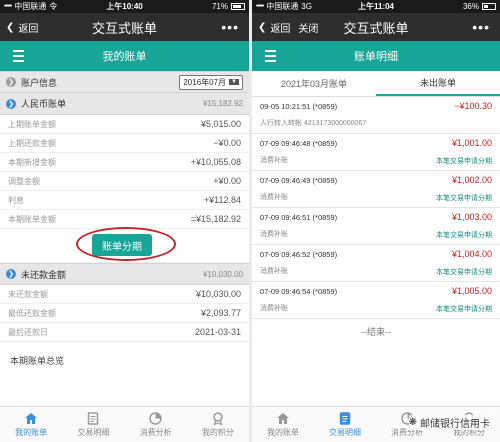 The height and width of the screenshot is (442, 500). Describe the element at coordinates (11, 82) in the screenshot. I see `chevron-right-icon: ❯` at that location.